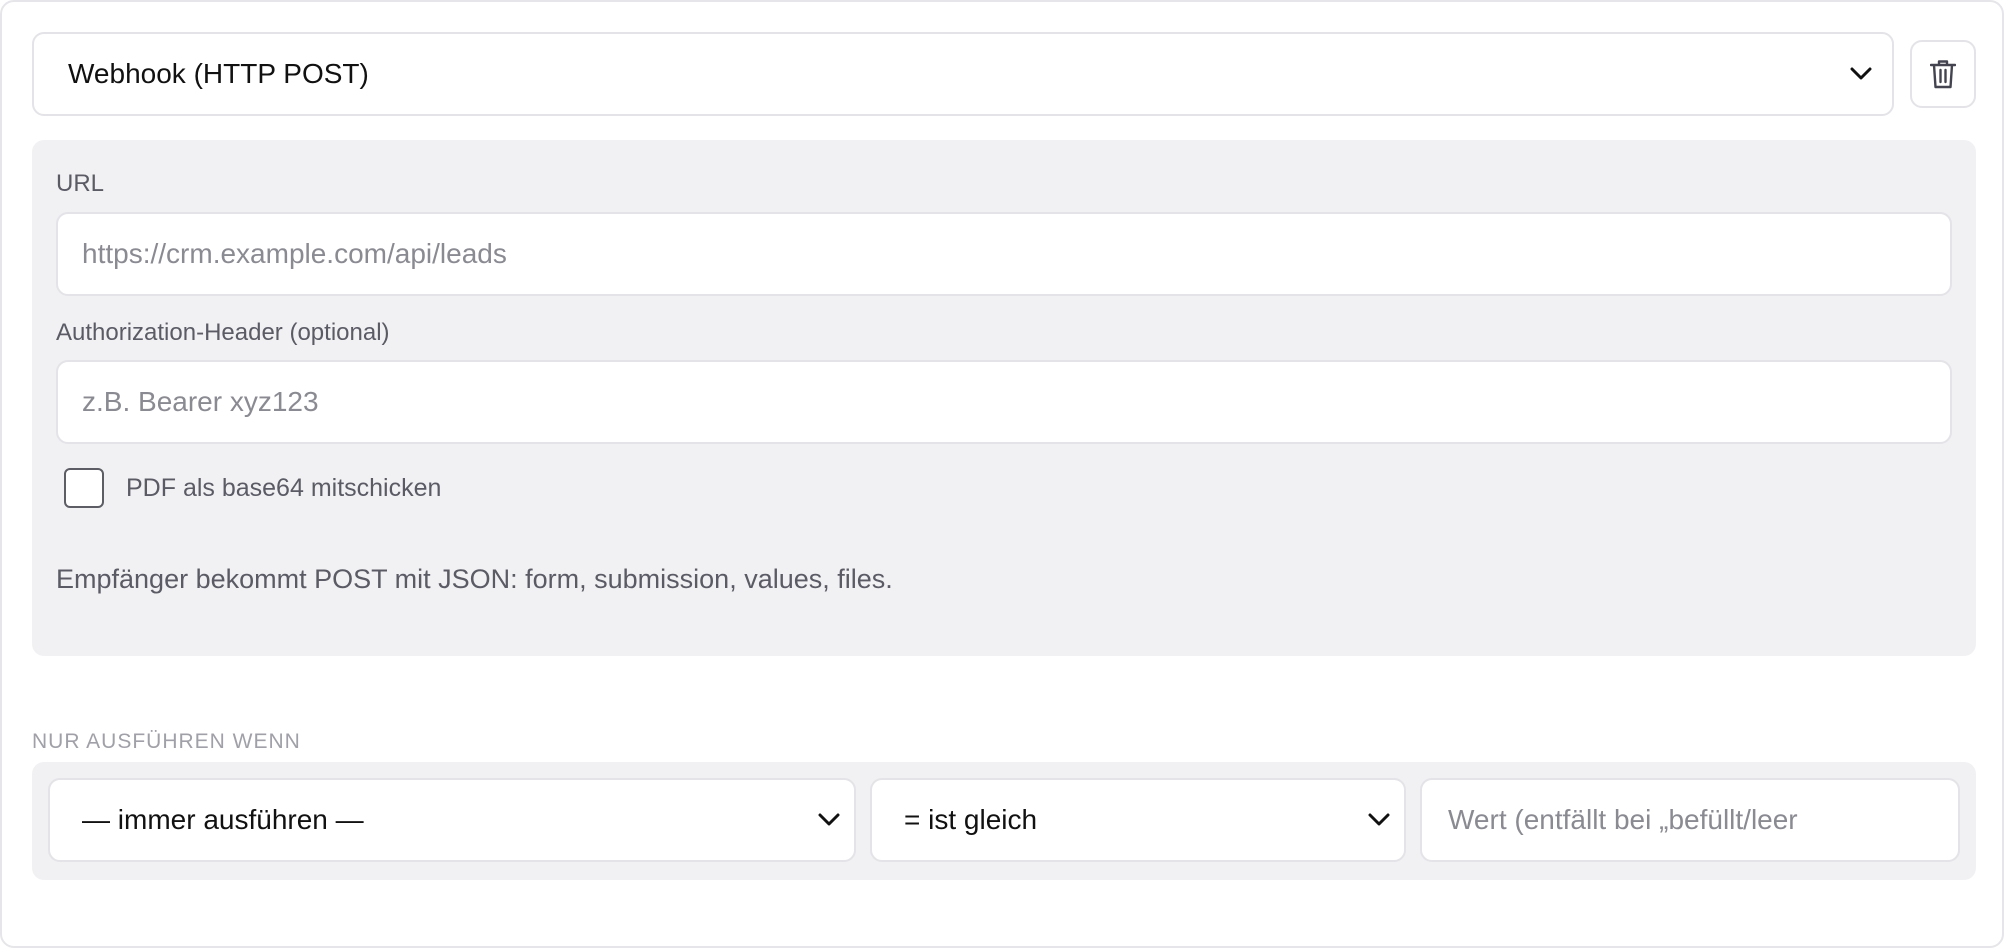 This screenshot has width=2004, height=948. What do you see at coordinates (971, 819) in the screenshot?
I see `condition-operator-value: = ist gleich` at bounding box center [971, 819].